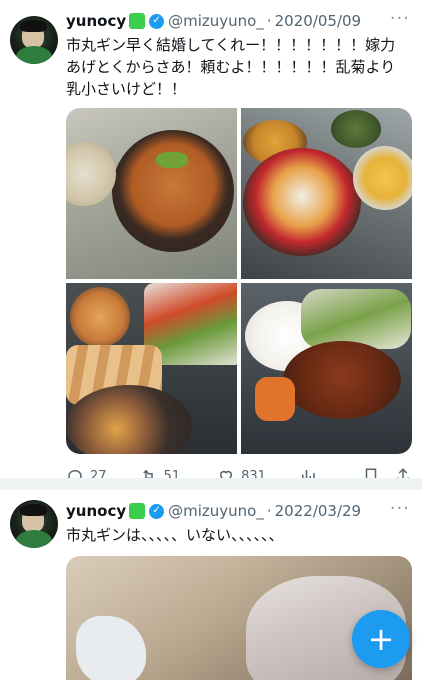 This screenshot has height=680, width=422. What do you see at coordinates (318, 511) in the screenshot?
I see `tweet-date: 2022/03/29` at bounding box center [318, 511].